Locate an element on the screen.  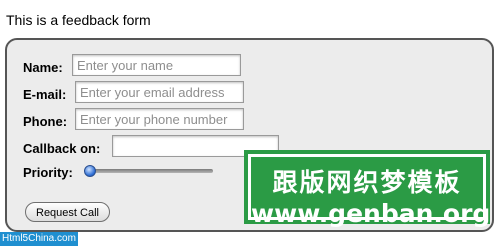
callback-label: Callback on: is located at coordinates (62, 148).